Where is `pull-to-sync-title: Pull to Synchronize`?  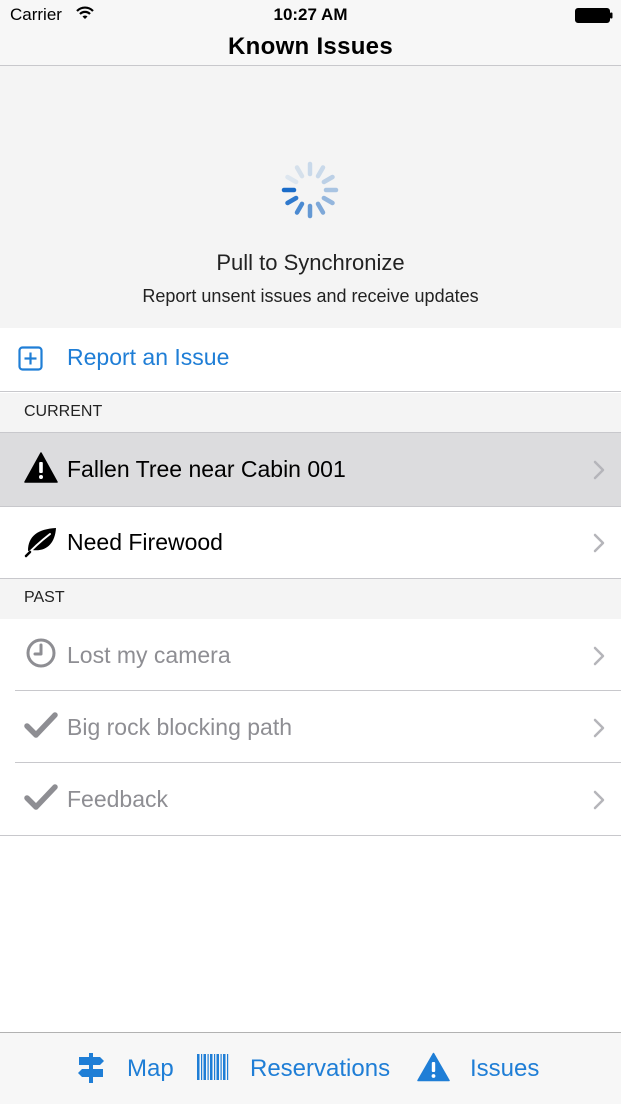 pull-to-sync-title: Pull to Synchronize is located at coordinates (310, 262).